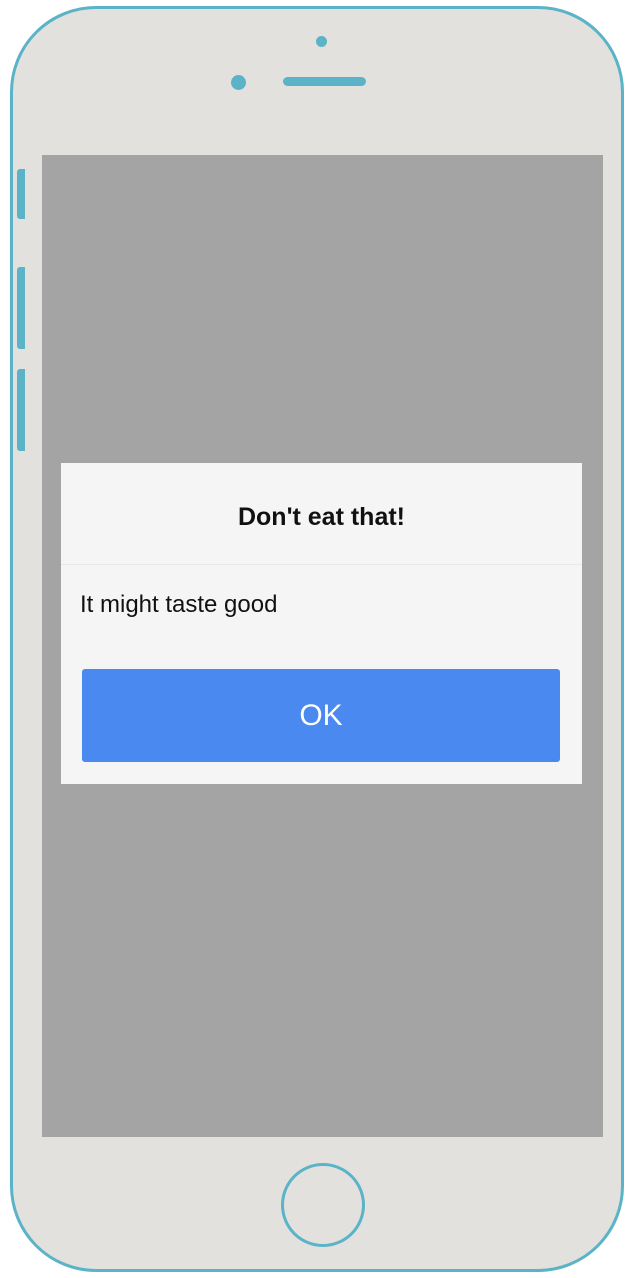  I want to click on dialog-header: Don't eat that!, so click(321, 514).